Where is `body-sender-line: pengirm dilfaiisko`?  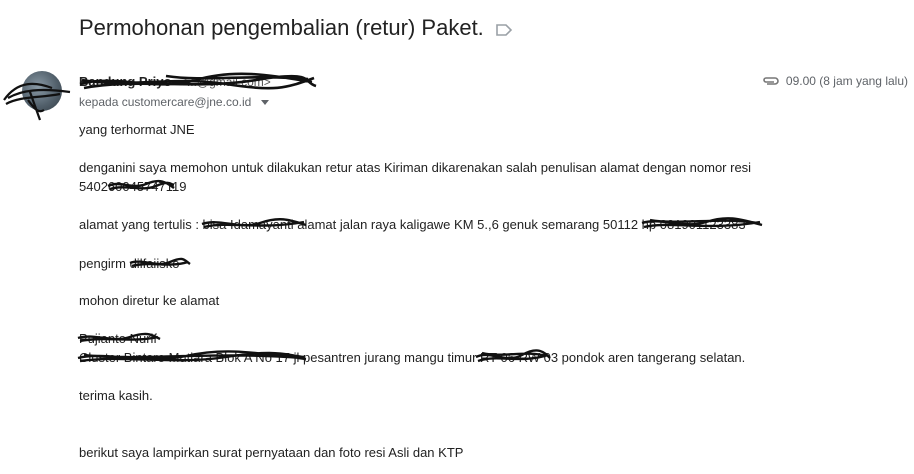 body-sender-line: pengirm dilfaiisko is located at coordinates (129, 263).